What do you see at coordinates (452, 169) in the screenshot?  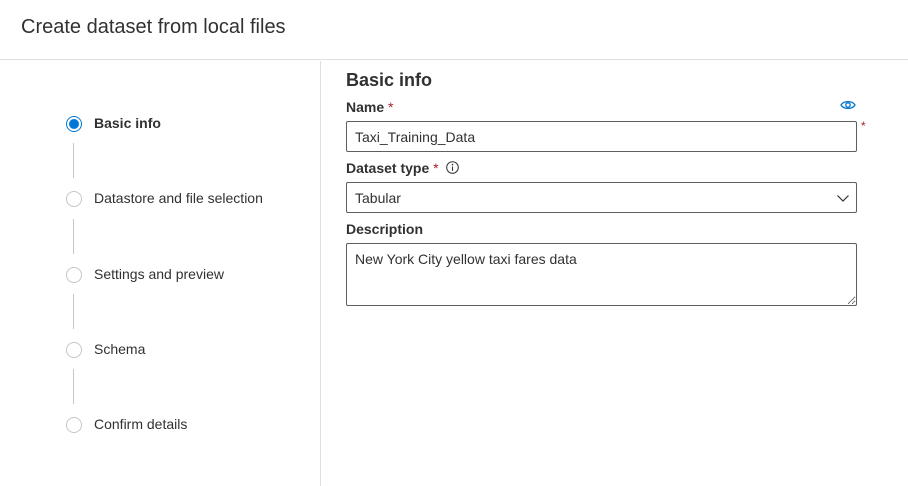 I see `info-icon` at bounding box center [452, 169].